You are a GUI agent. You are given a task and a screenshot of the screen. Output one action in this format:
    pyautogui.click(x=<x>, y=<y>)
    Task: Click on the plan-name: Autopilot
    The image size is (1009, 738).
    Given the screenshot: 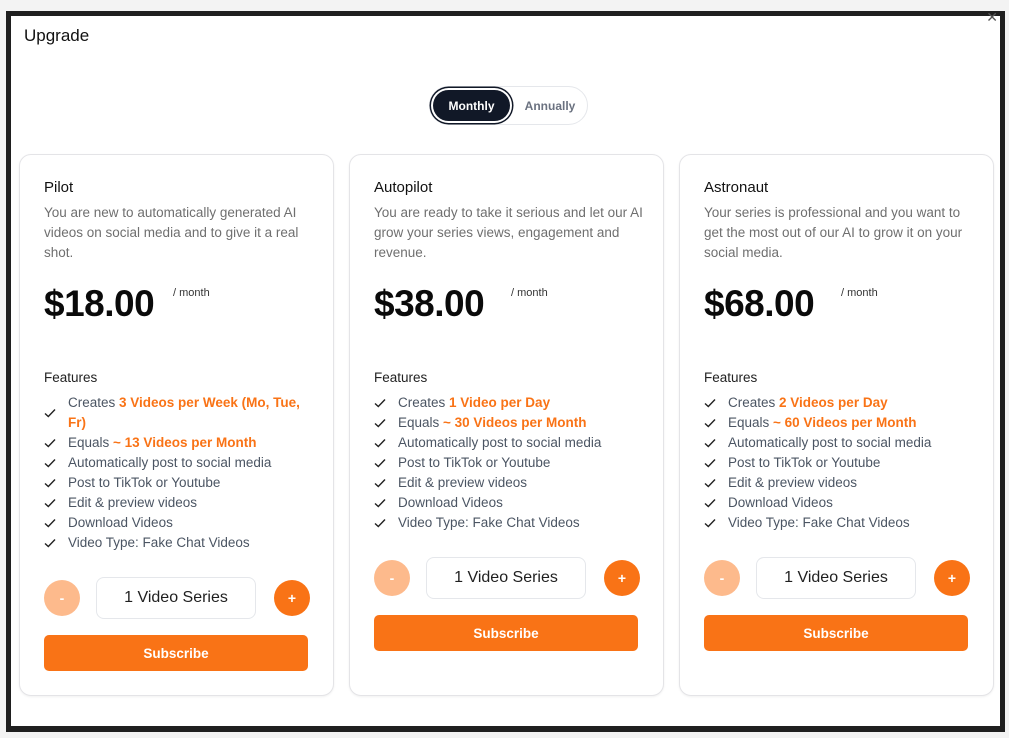 What is the action you would take?
    pyautogui.click(x=403, y=187)
    